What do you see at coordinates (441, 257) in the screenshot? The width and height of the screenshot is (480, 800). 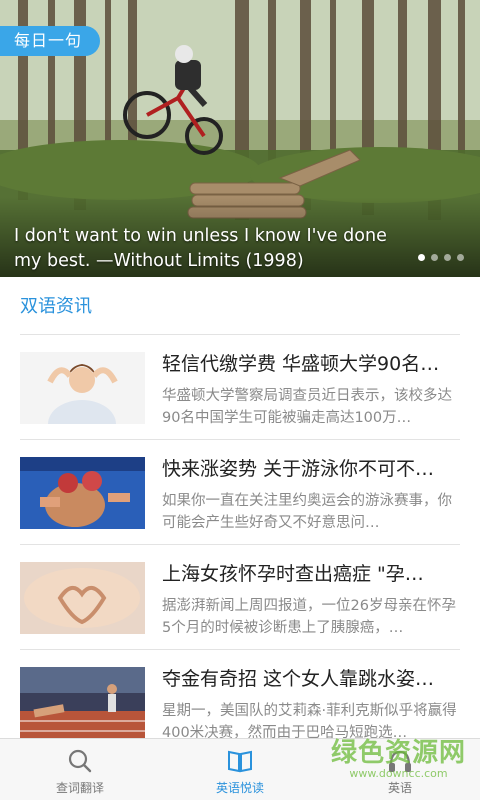 I see `carousel-dots` at bounding box center [441, 257].